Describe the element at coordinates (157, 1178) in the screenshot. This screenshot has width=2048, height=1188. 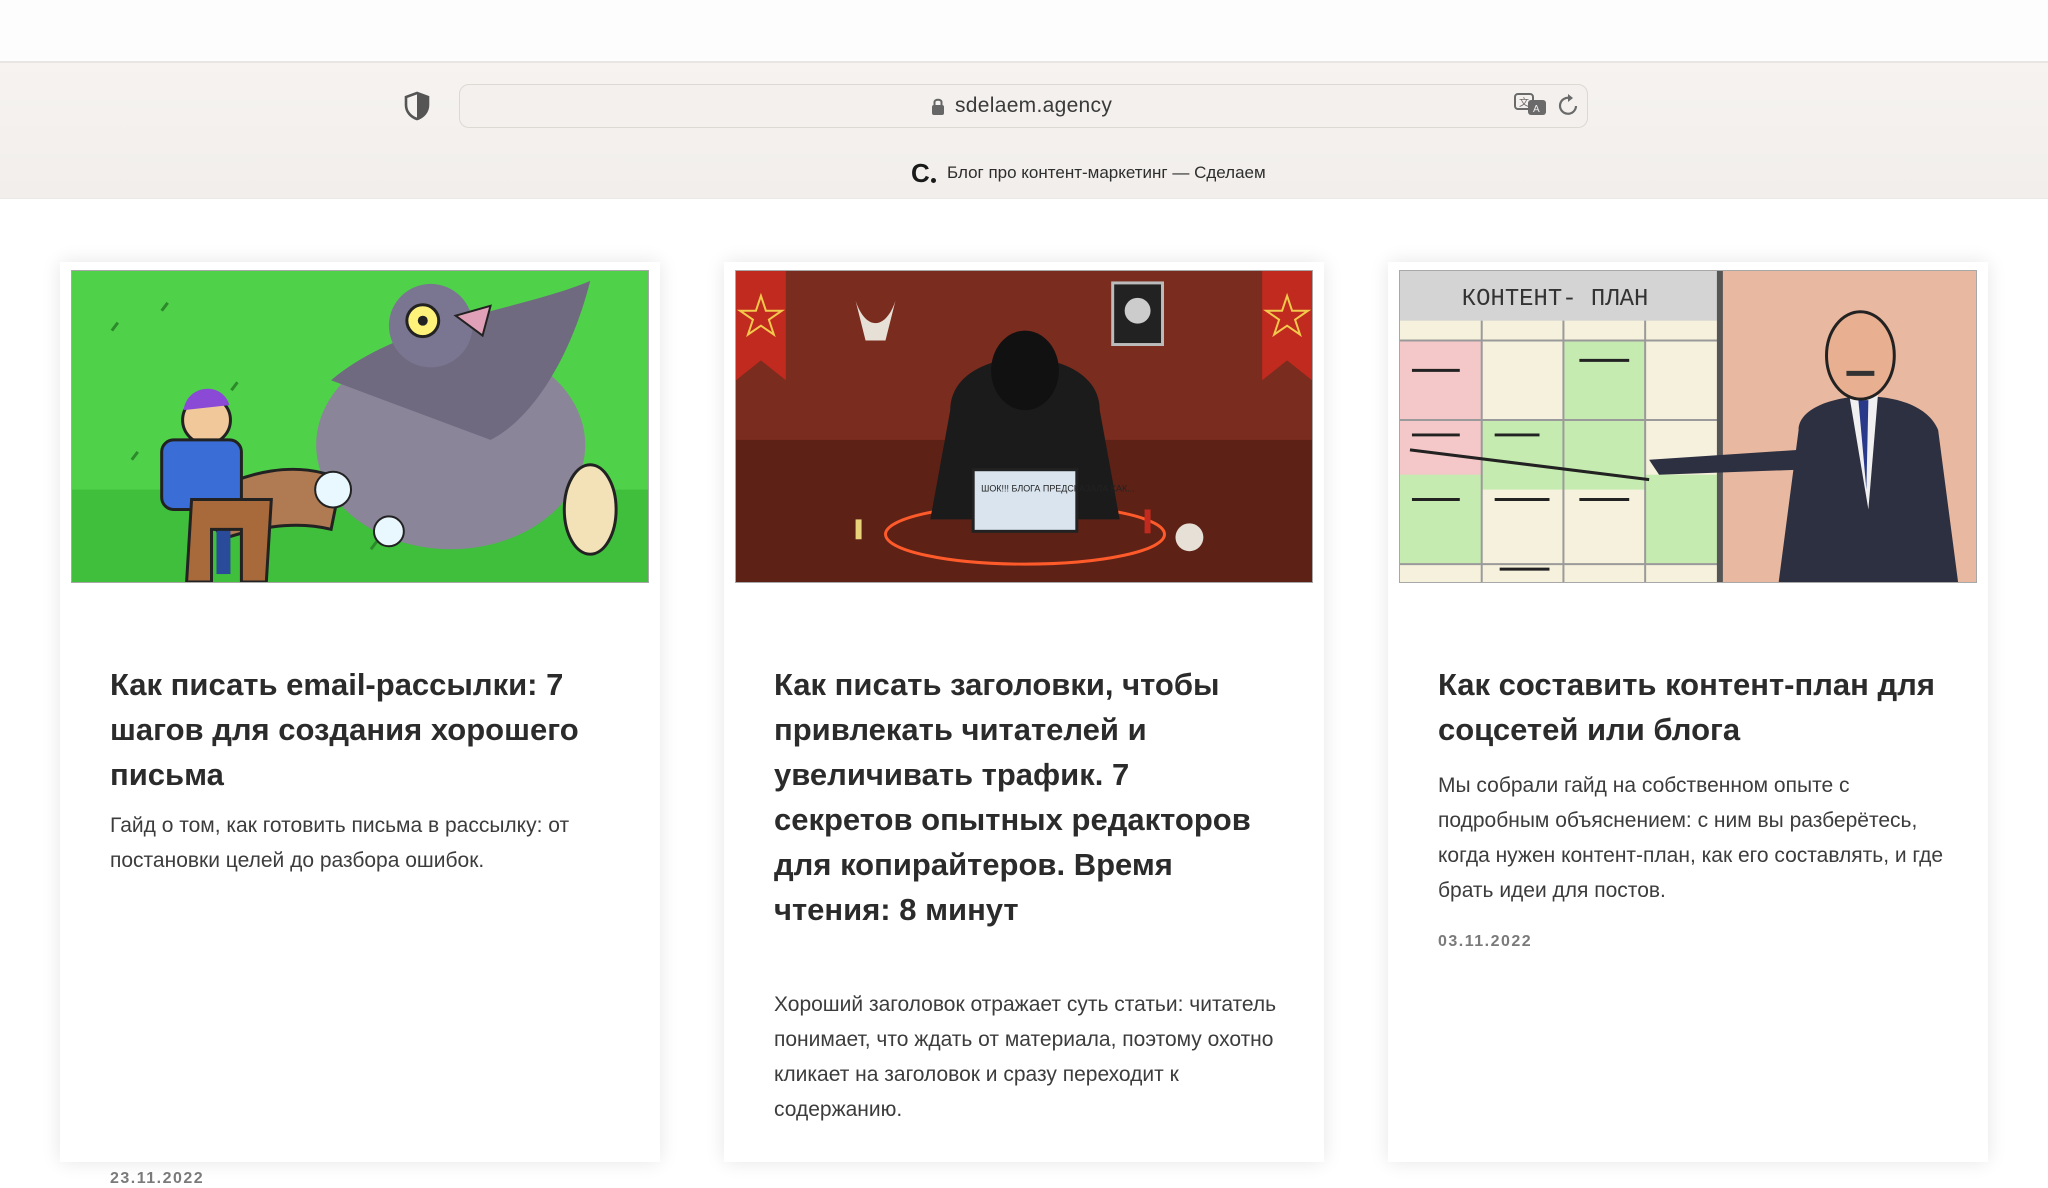
I see `article-date: 23.11.2022` at that location.